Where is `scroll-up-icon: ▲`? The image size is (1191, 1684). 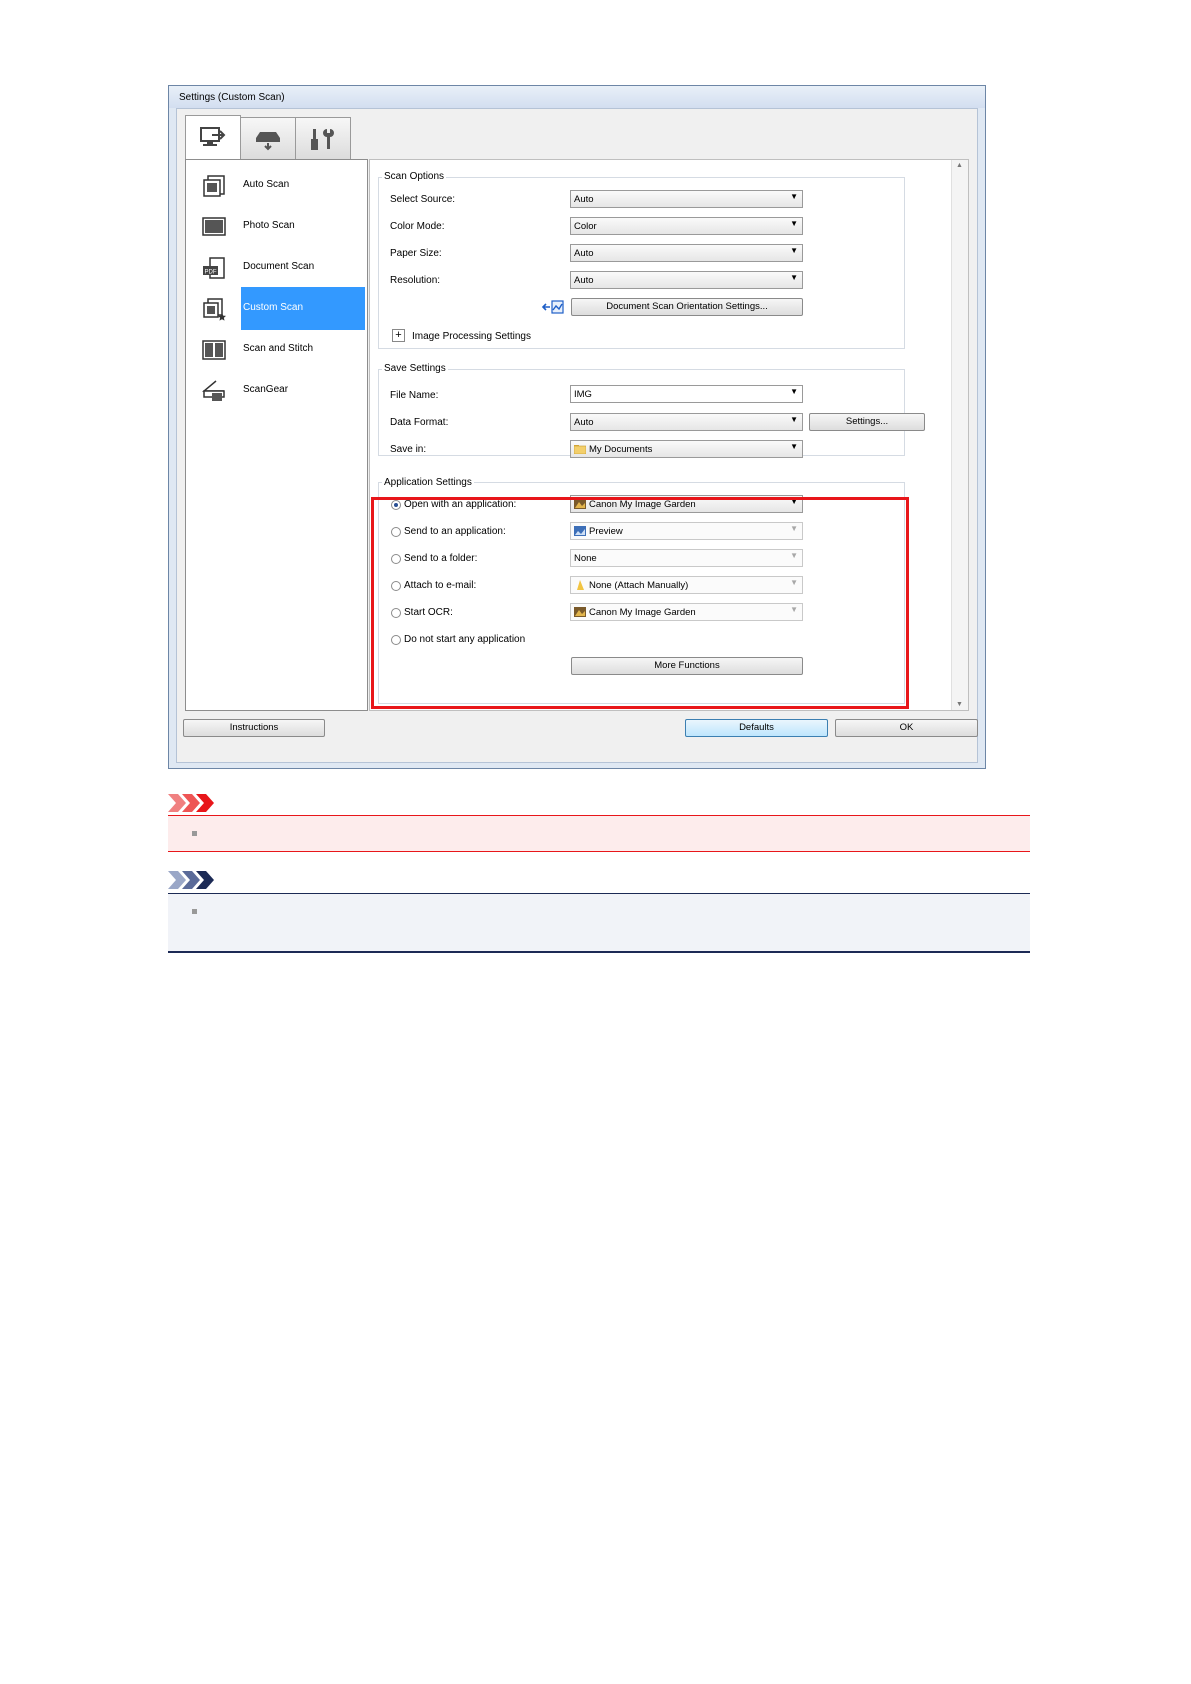
scroll-up-icon: ▲ is located at coordinates (959, 165).